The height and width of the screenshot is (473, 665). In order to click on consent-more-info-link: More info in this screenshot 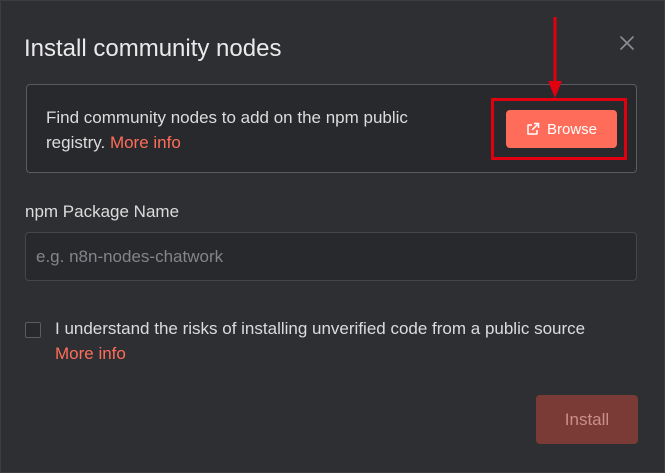, I will do `click(90, 353)`.